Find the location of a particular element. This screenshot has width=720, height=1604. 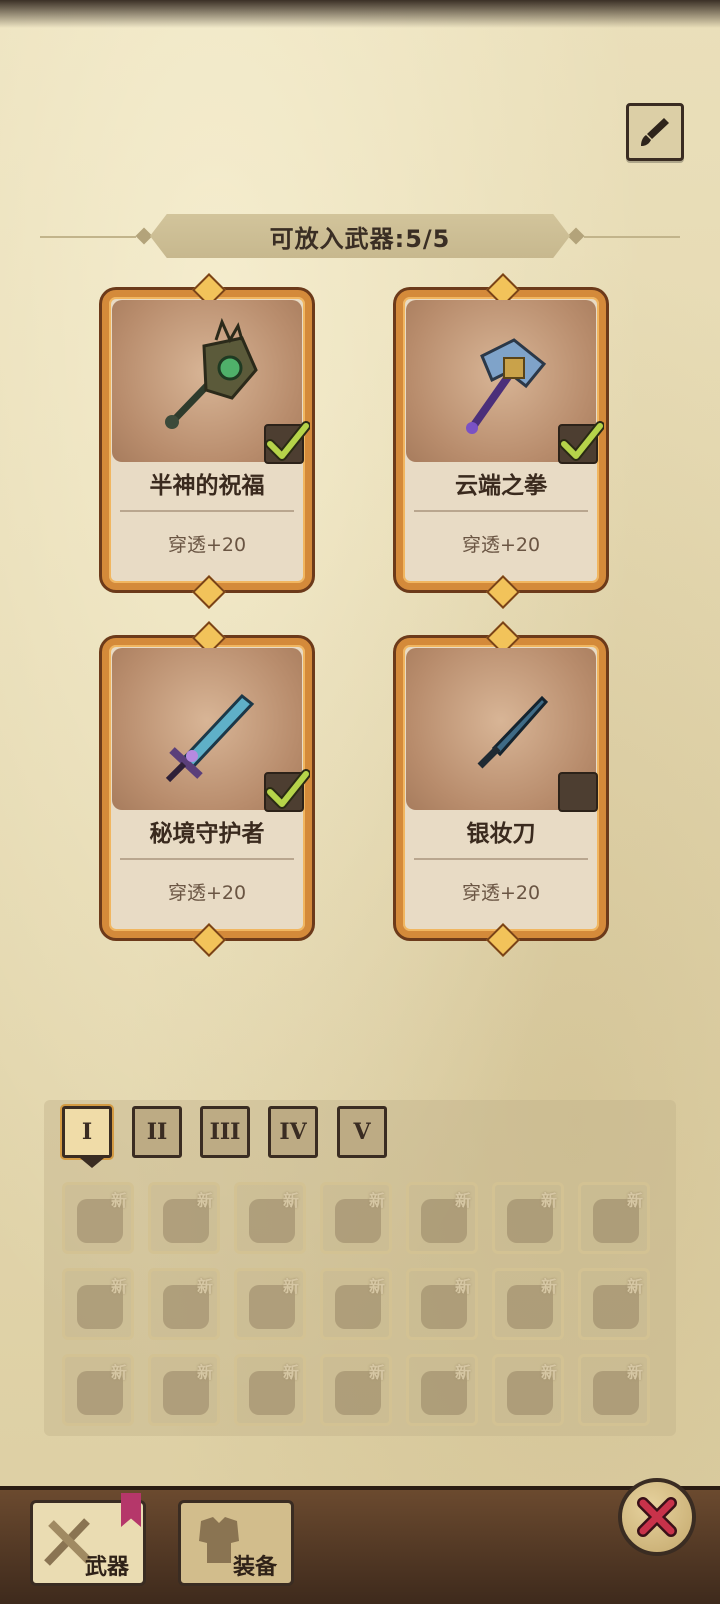

top-ink-edge is located at coordinates (360, 14).